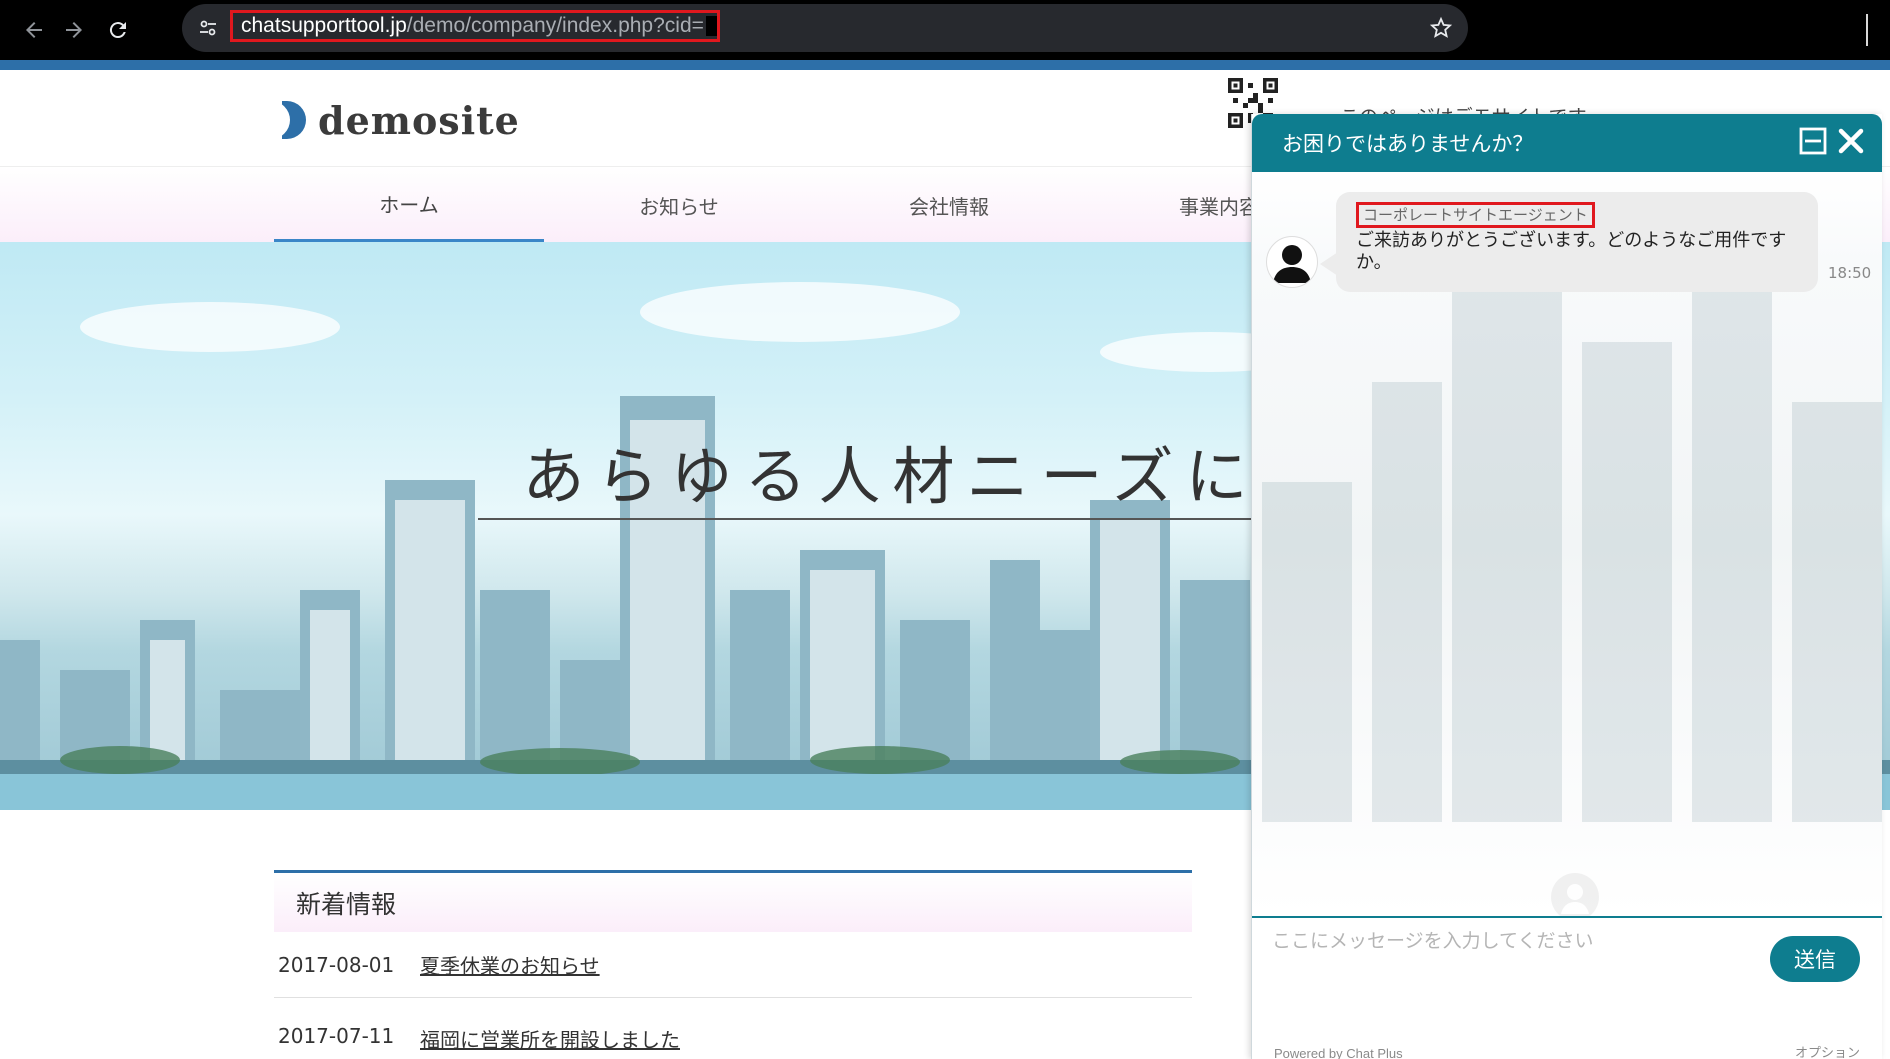 This screenshot has width=1890, height=1059. Describe the element at coordinates (1851, 141) in the screenshot. I see `close-icon` at that location.